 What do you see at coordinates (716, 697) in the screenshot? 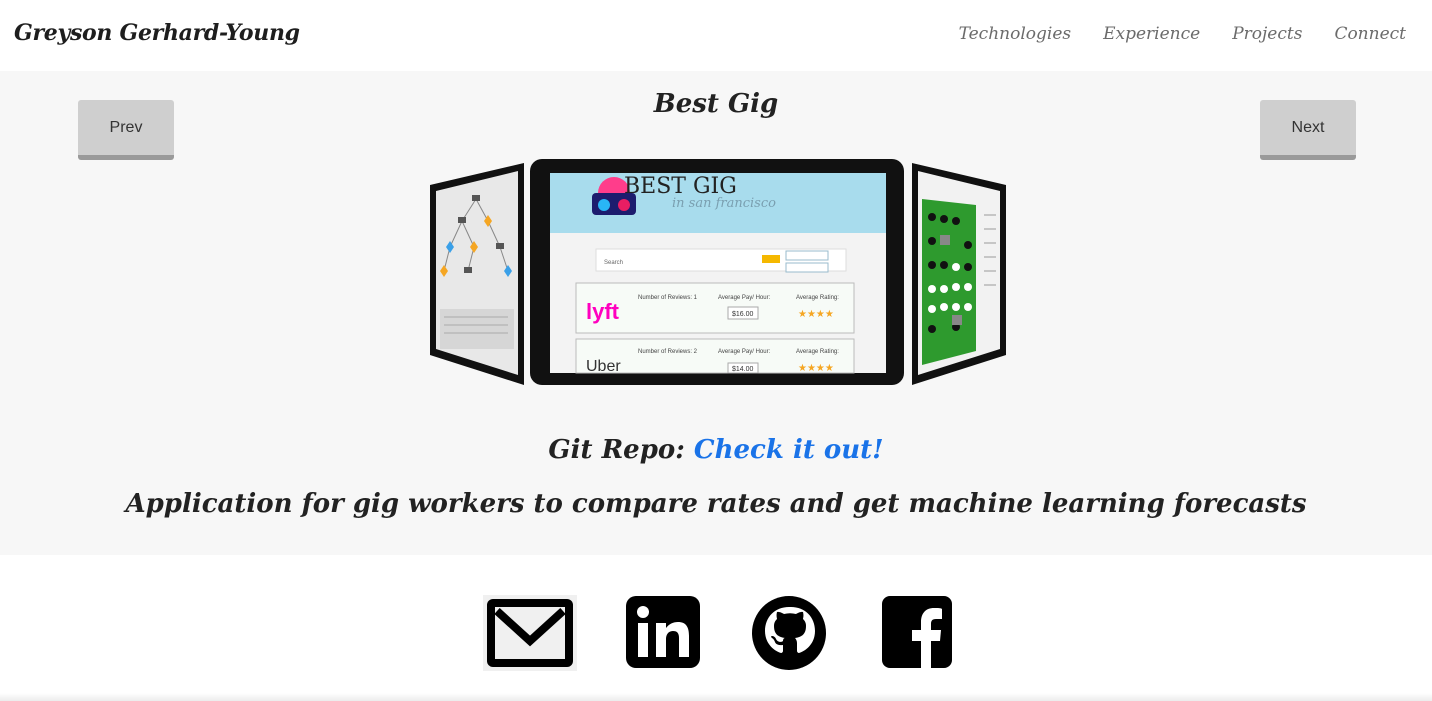
I see `footer-shadow` at bounding box center [716, 697].